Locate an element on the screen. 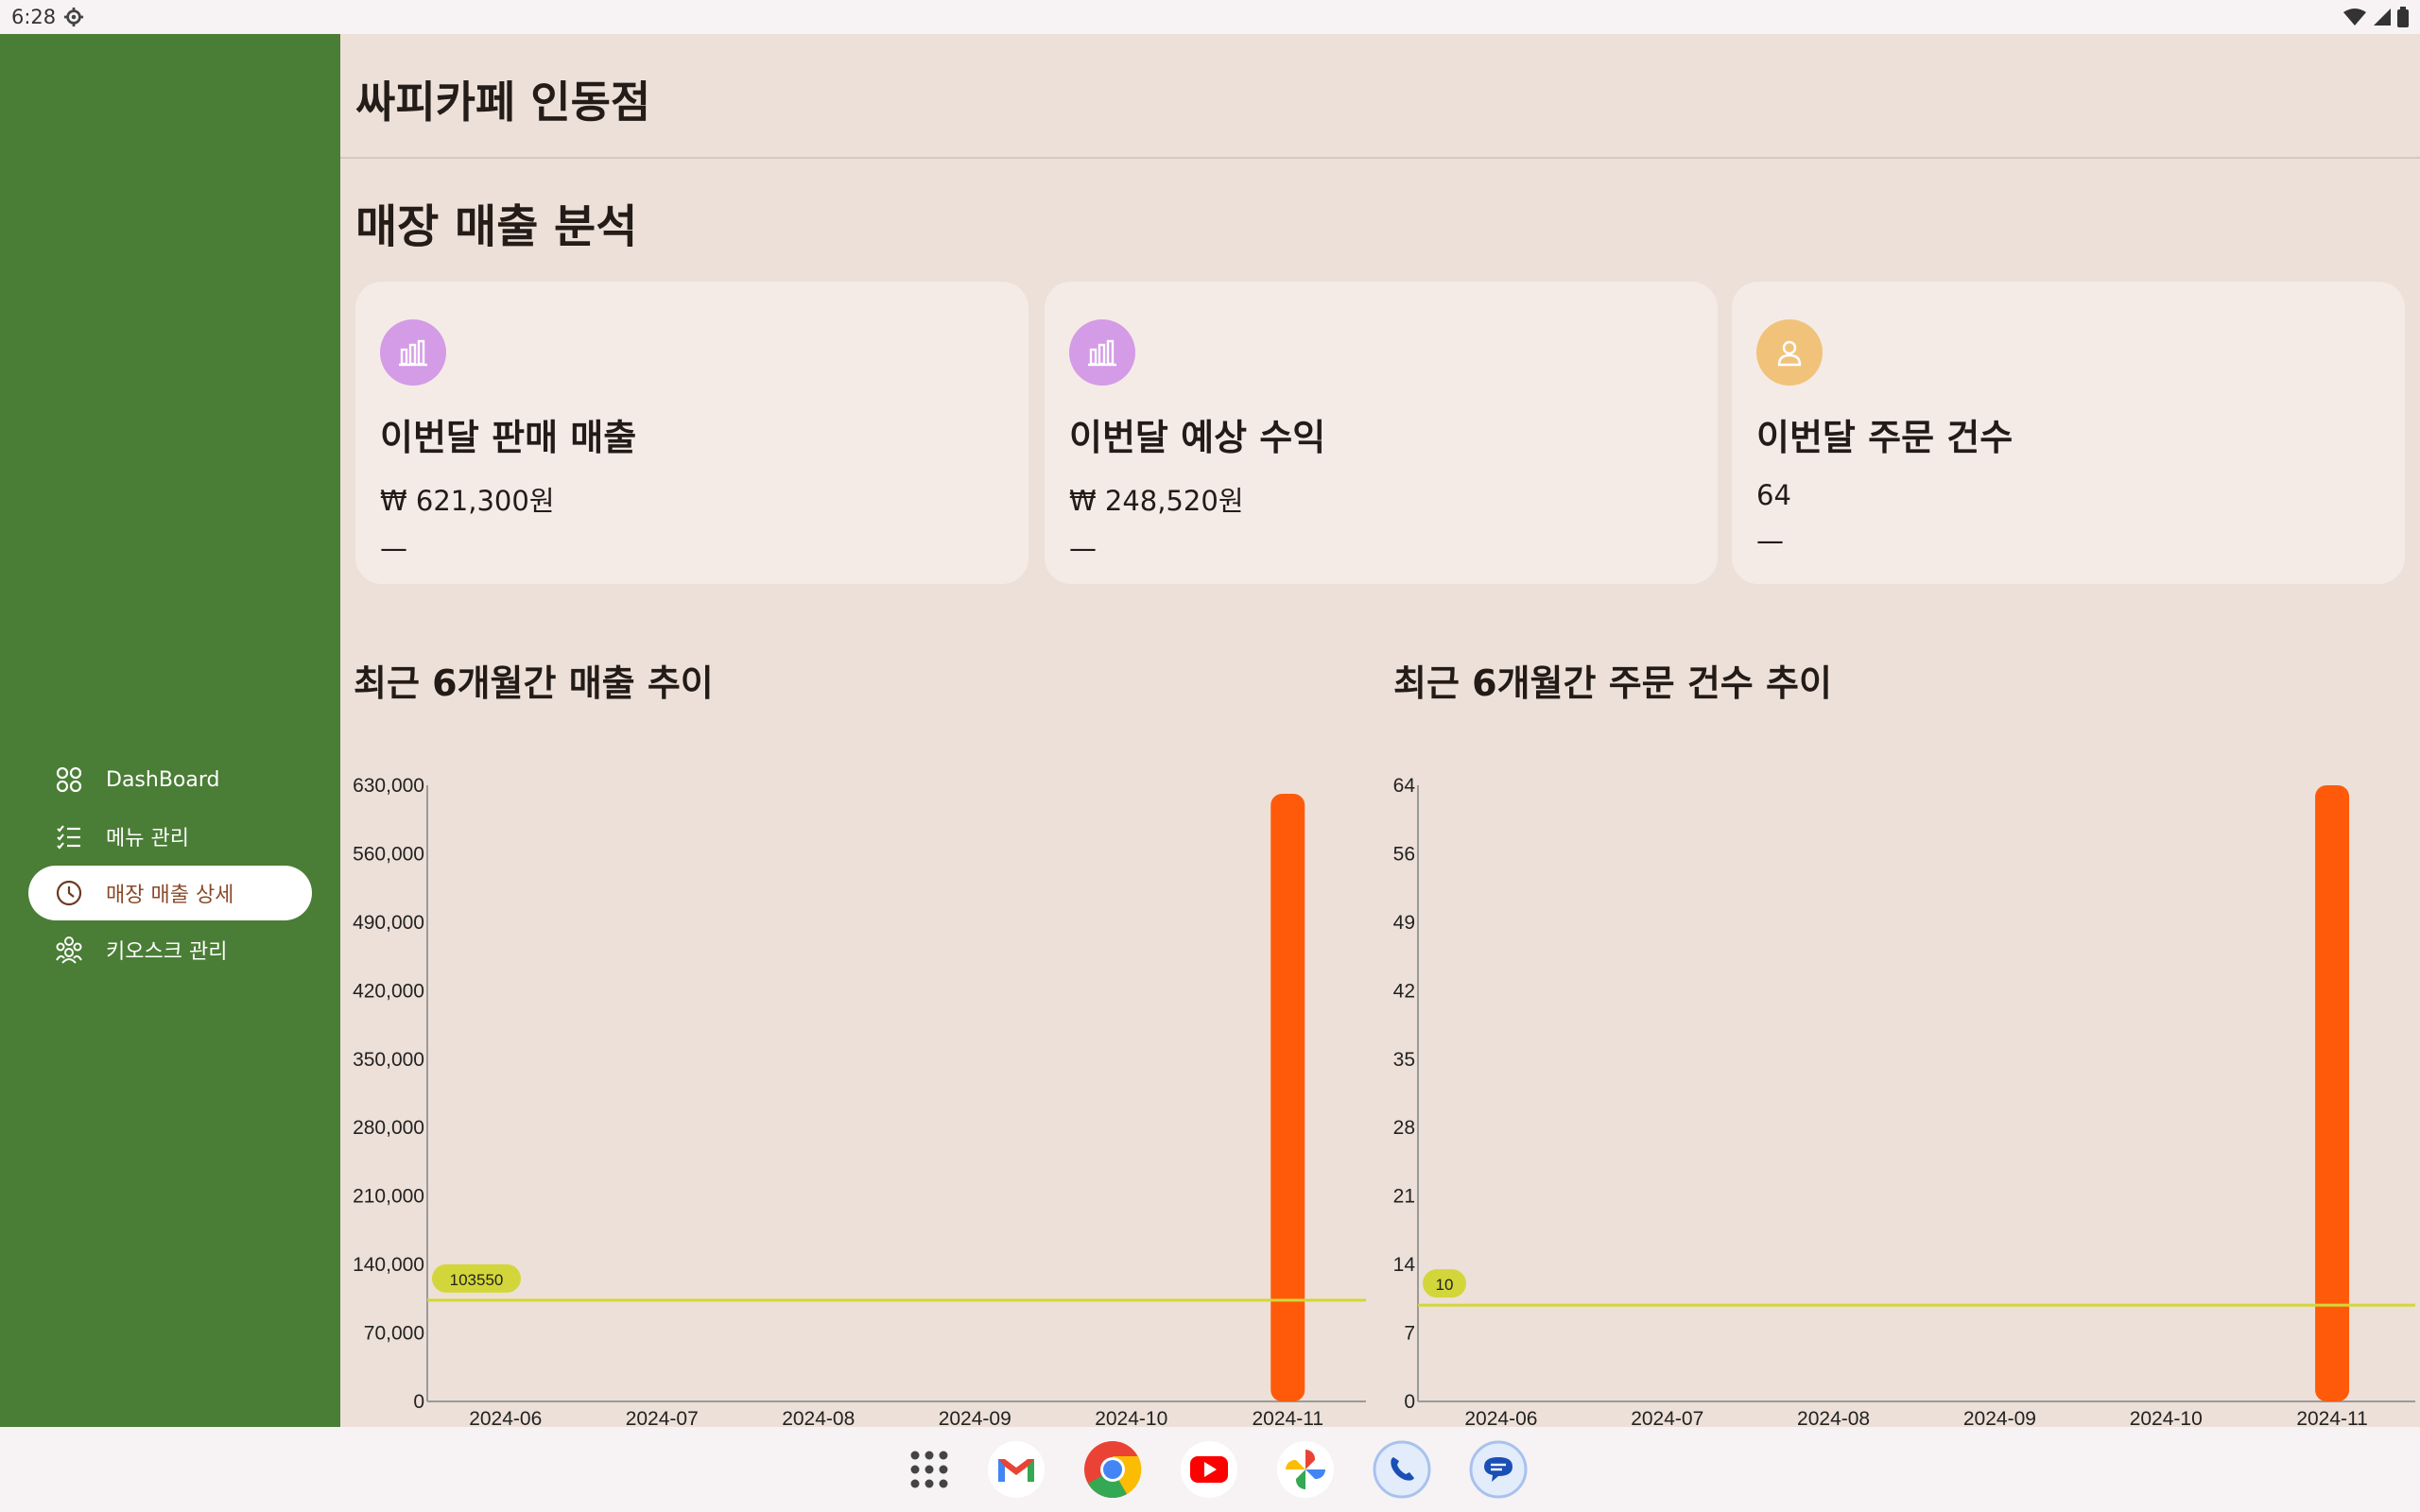  phone-icon is located at coordinates (1402, 1469).